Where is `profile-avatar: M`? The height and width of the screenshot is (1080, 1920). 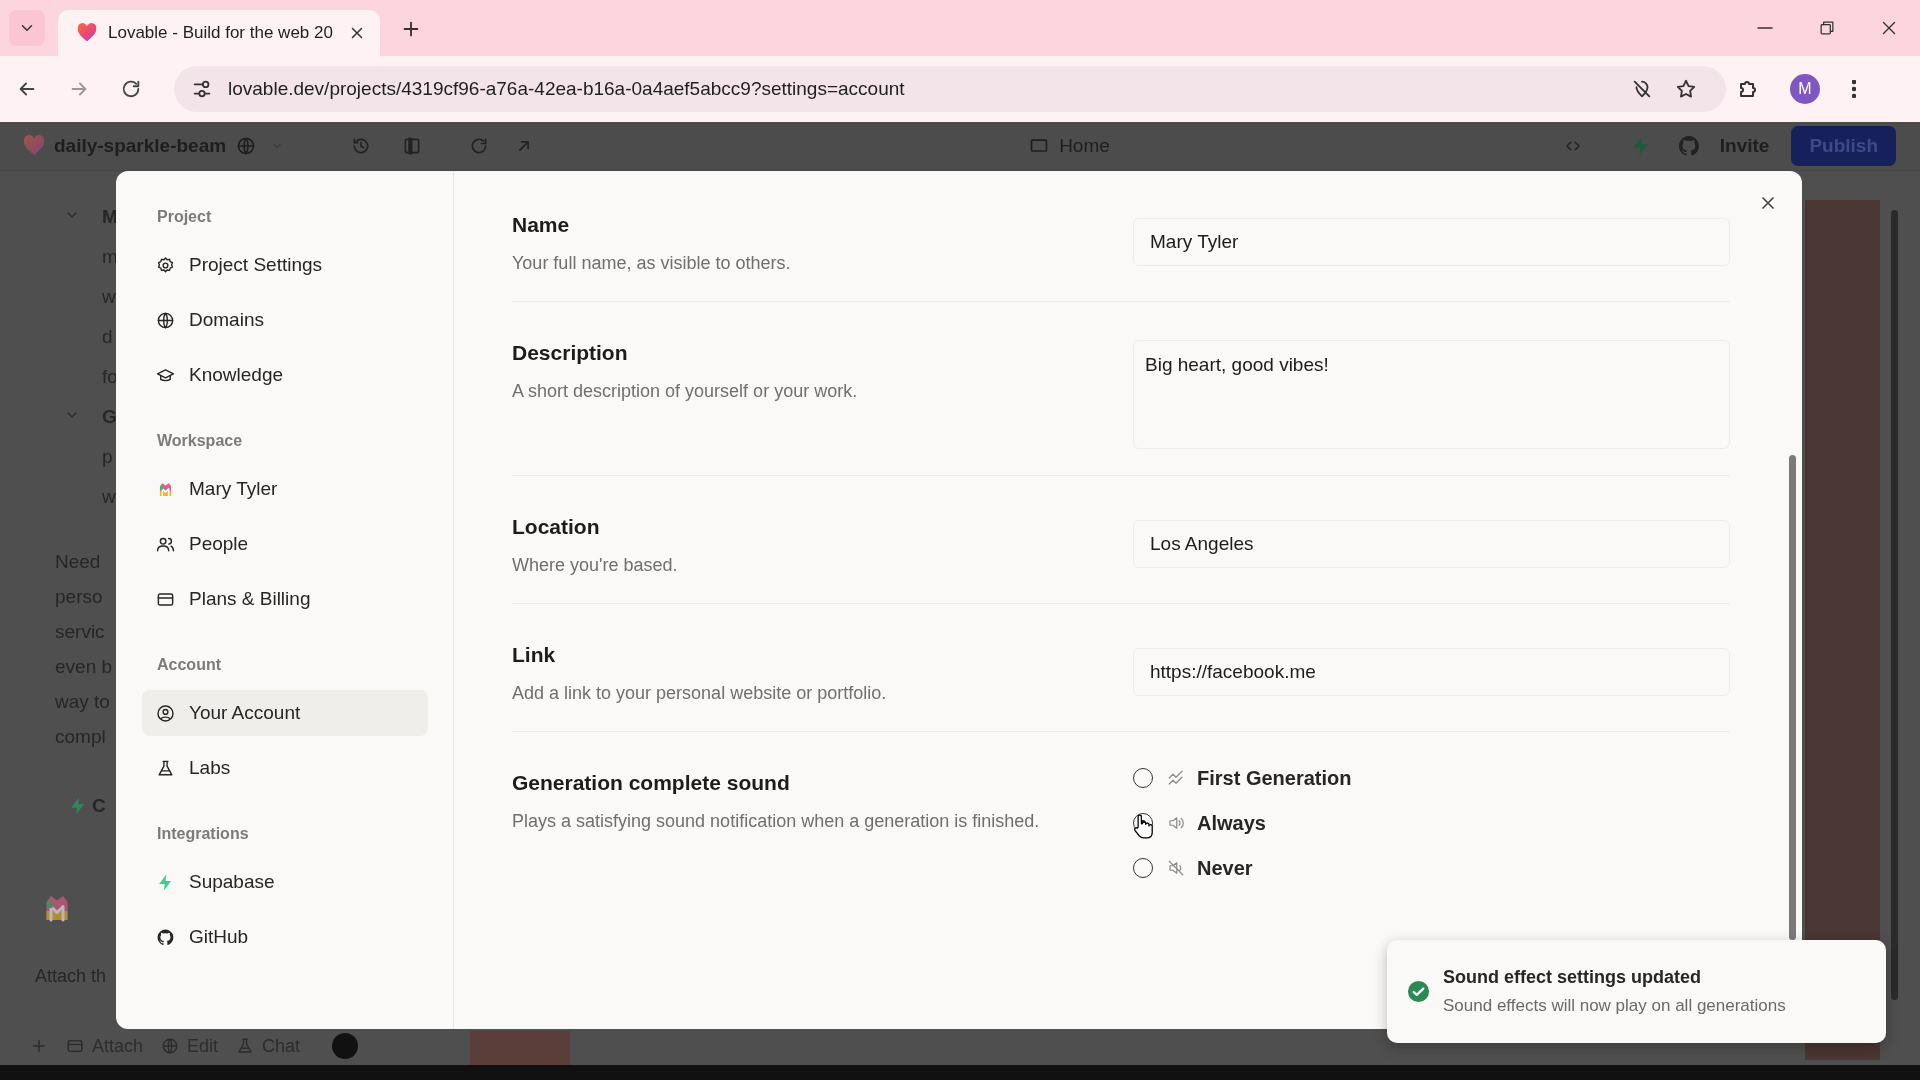 profile-avatar: M is located at coordinates (1805, 89).